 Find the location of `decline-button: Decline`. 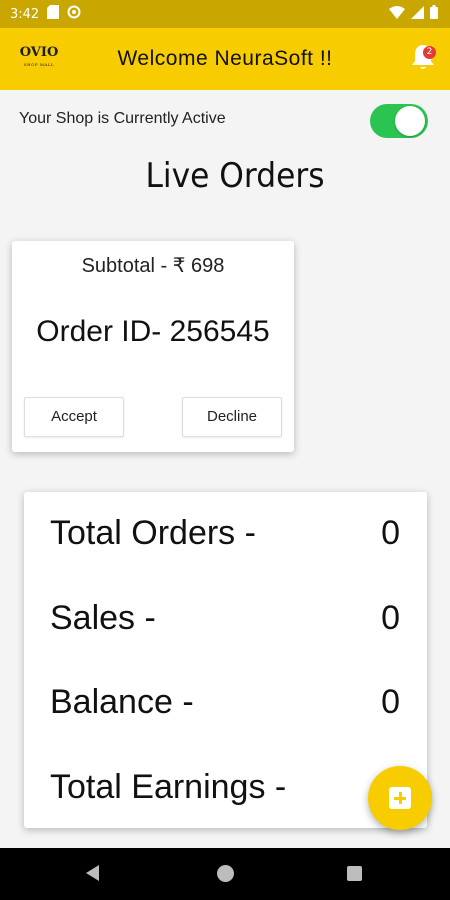

decline-button: Decline is located at coordinates (232, 417).